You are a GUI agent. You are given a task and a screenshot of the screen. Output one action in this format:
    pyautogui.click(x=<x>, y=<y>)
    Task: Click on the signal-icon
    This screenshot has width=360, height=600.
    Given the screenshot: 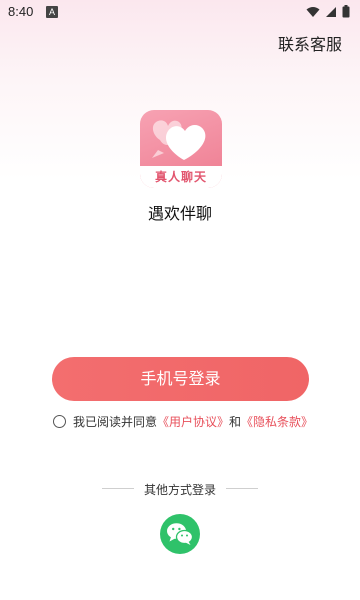 What is the action you would take?
    pyautogui.click(x=331, y=11)
    